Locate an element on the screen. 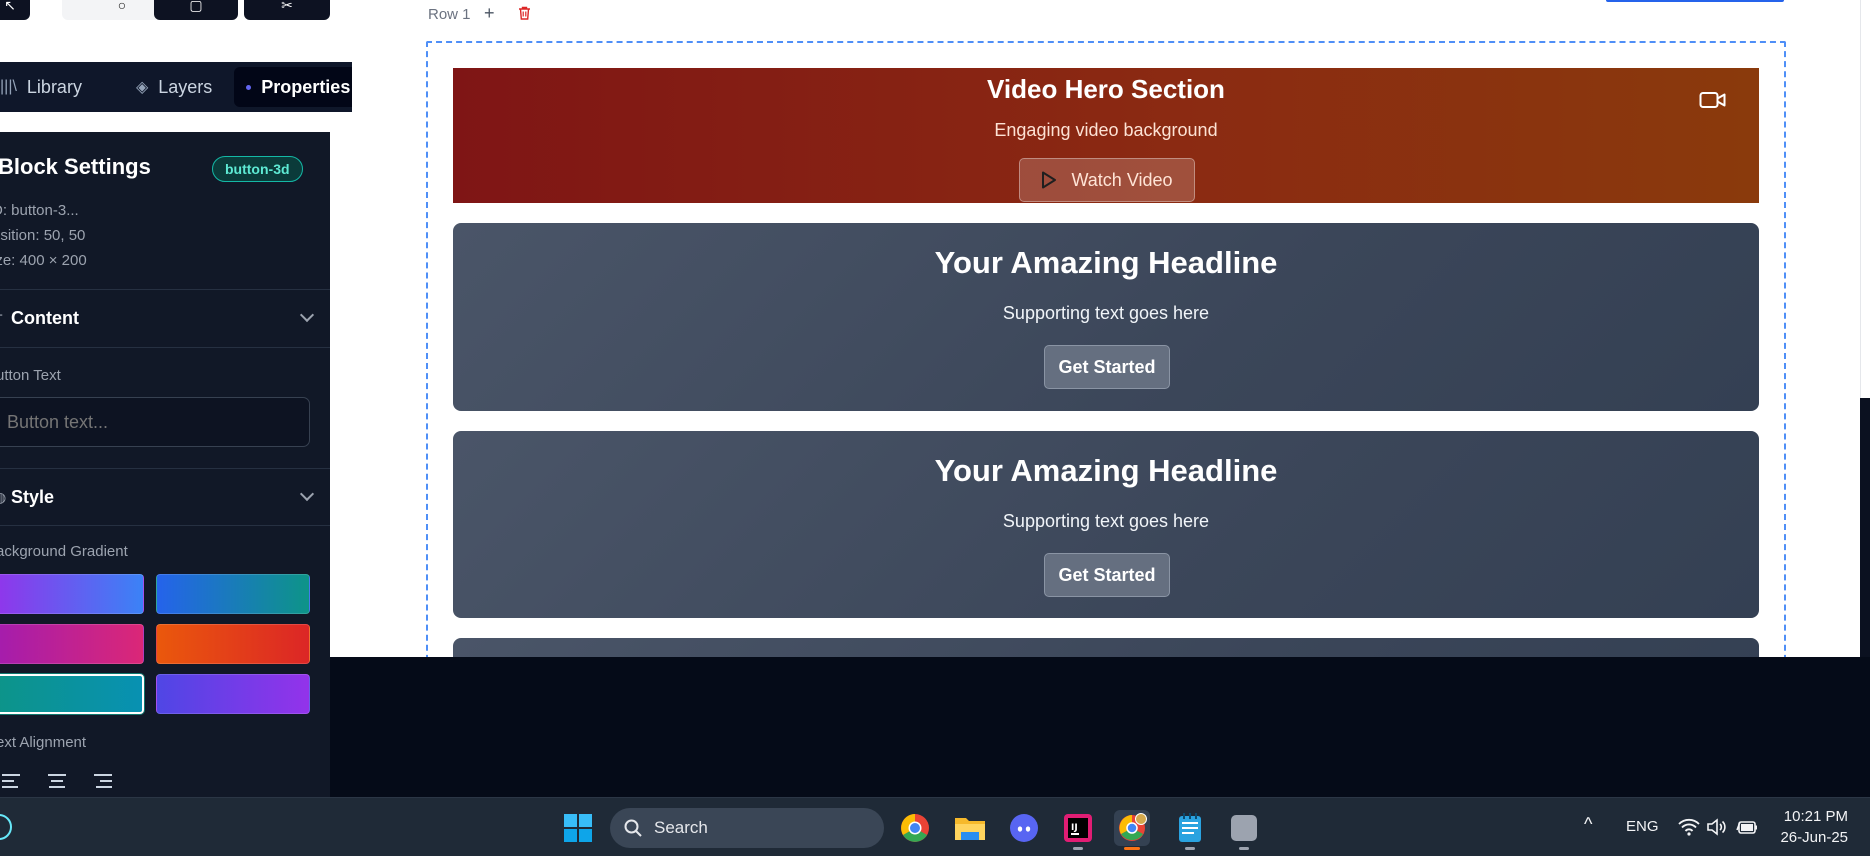  chrome-profile-app is located at coordinates (1132, 830).